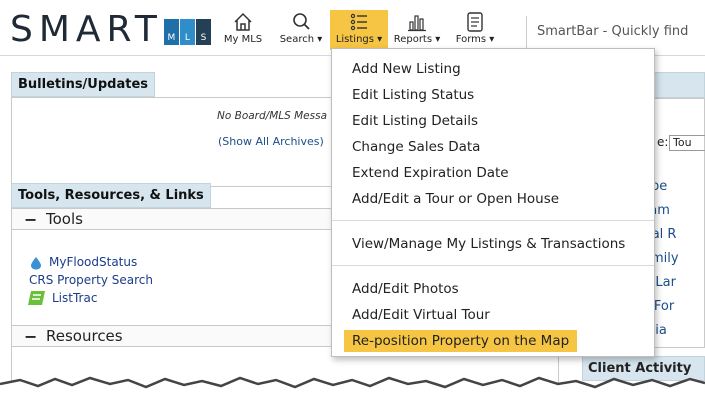  Describe the element at coordinates (615, 32) in the screenshot. I see `smartbar-search-input: SmartBar - Quickly find` at that location.